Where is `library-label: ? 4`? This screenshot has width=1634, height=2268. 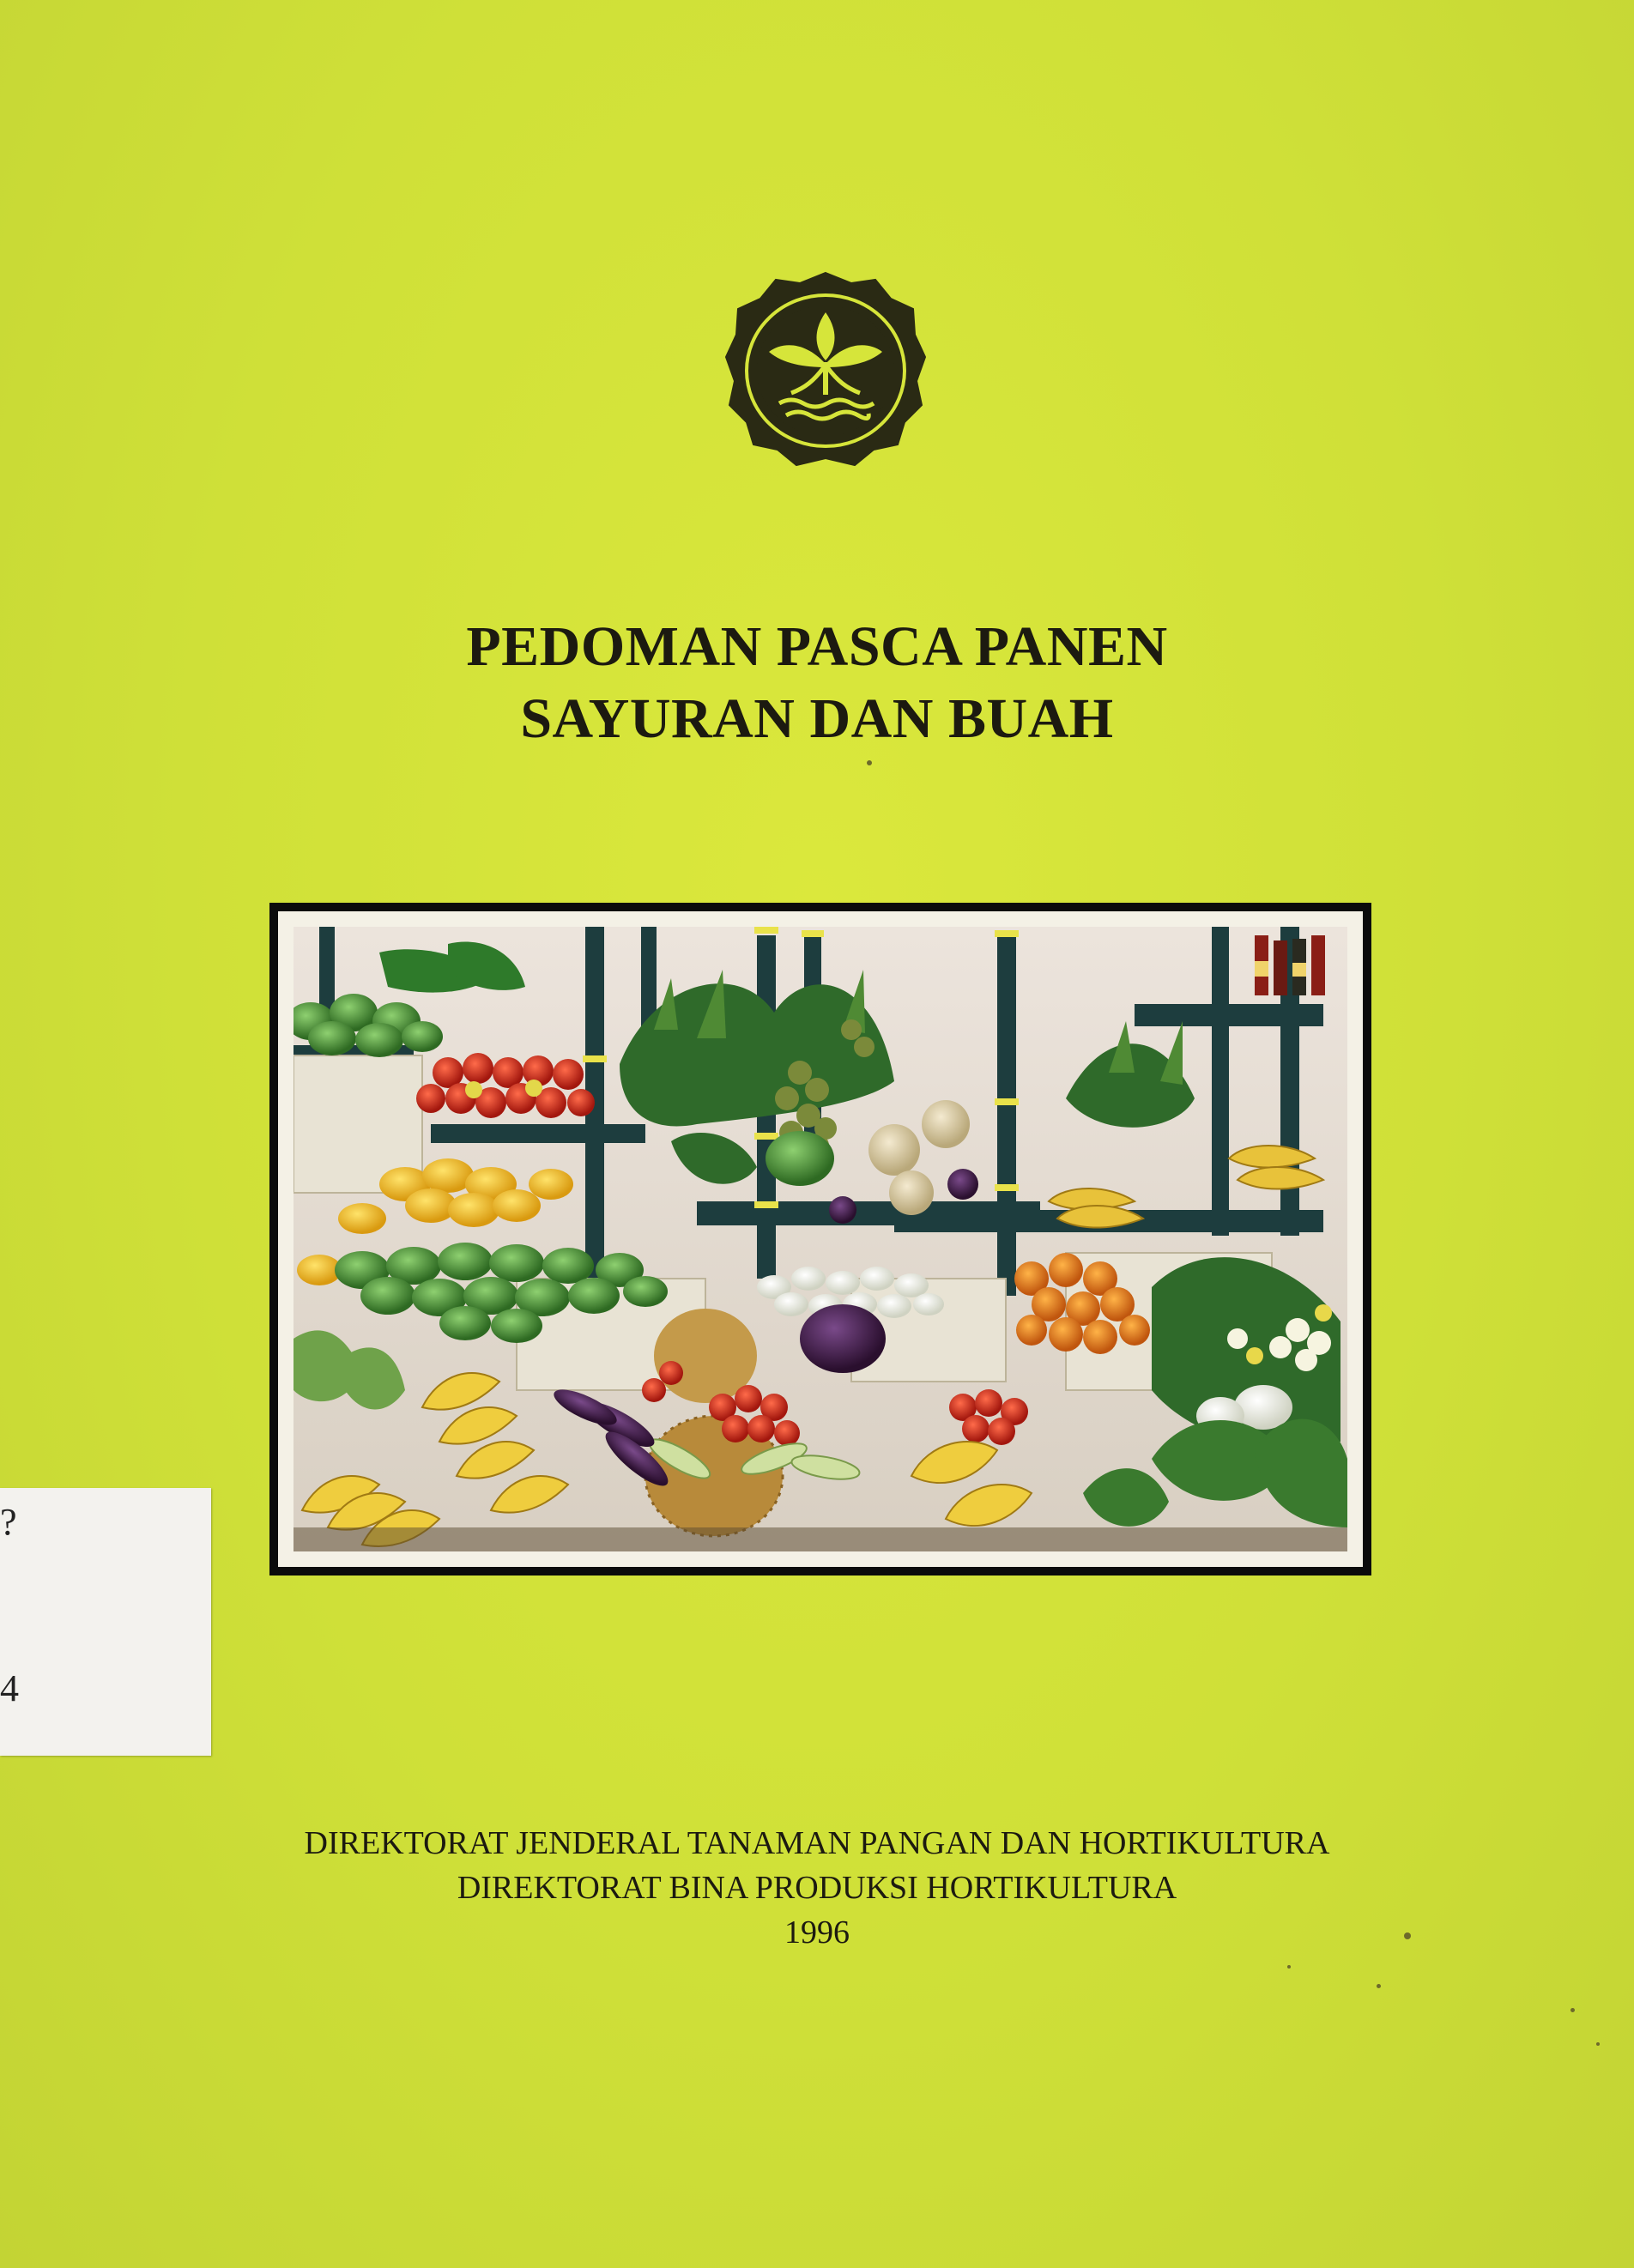
library-label: ? 4 is located at coordinates (105, 1622).